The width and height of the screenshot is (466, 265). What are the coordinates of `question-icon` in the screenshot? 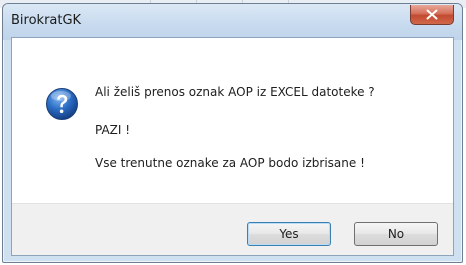 It's located at (62, 104).